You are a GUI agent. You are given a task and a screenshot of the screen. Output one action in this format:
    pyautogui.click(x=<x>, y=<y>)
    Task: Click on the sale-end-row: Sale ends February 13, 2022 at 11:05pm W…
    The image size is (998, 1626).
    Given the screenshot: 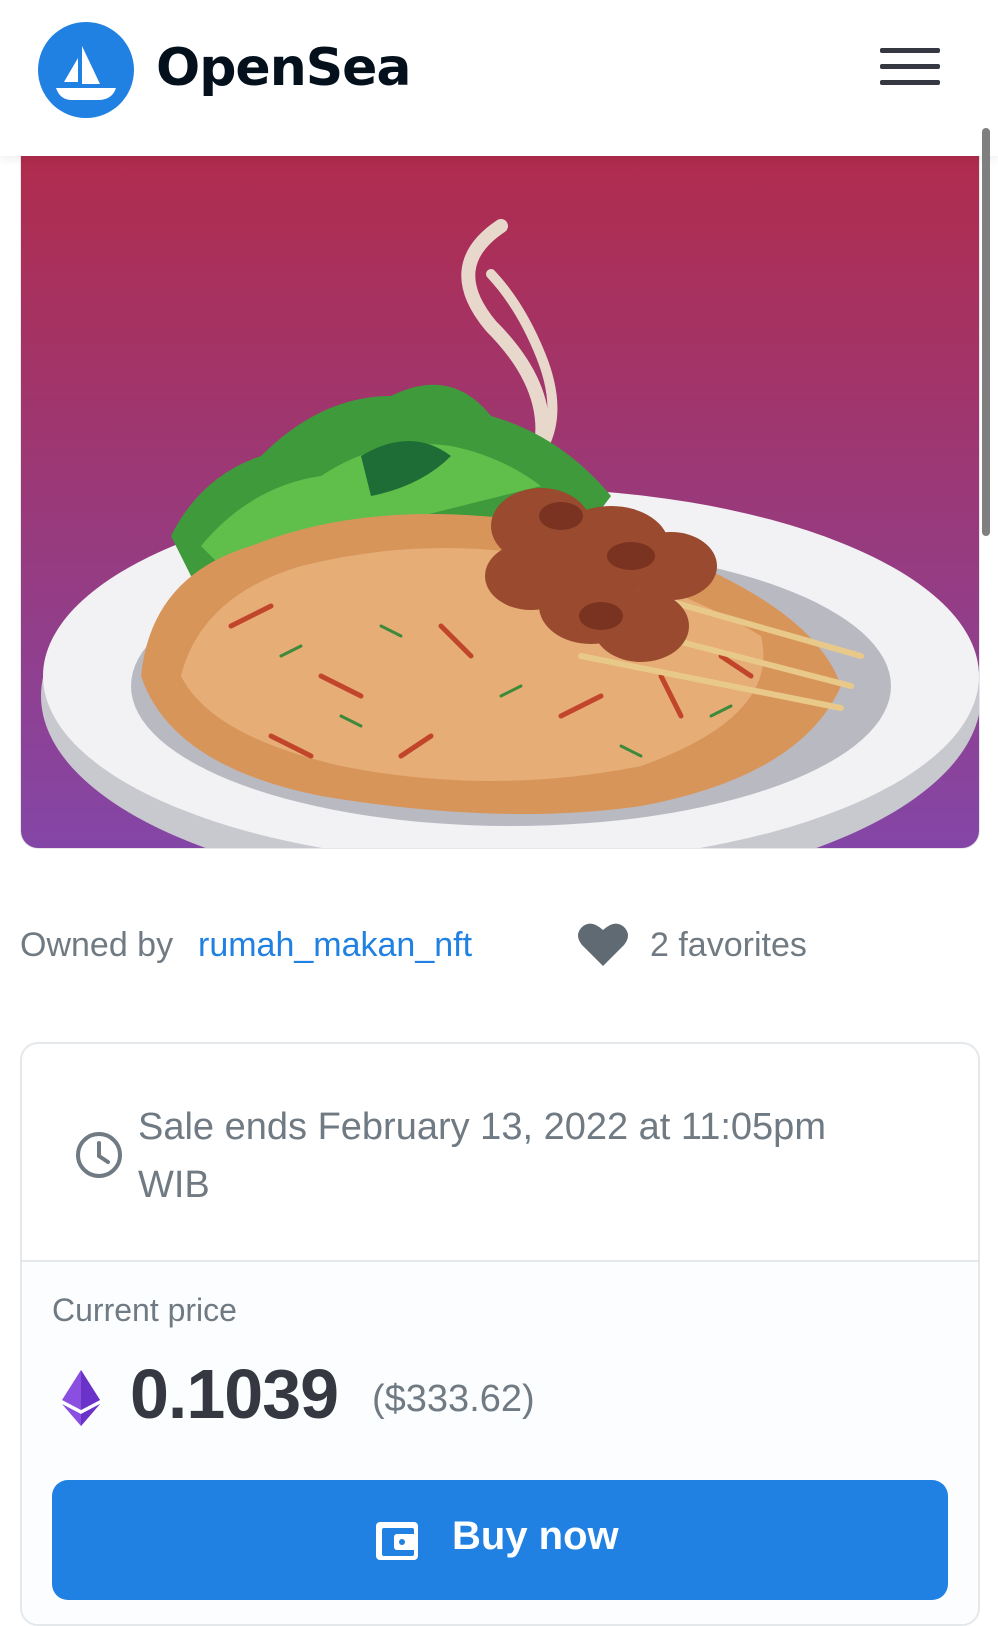 What is the action you would take?
    pyautogui.click(x=500, y=1153)
    